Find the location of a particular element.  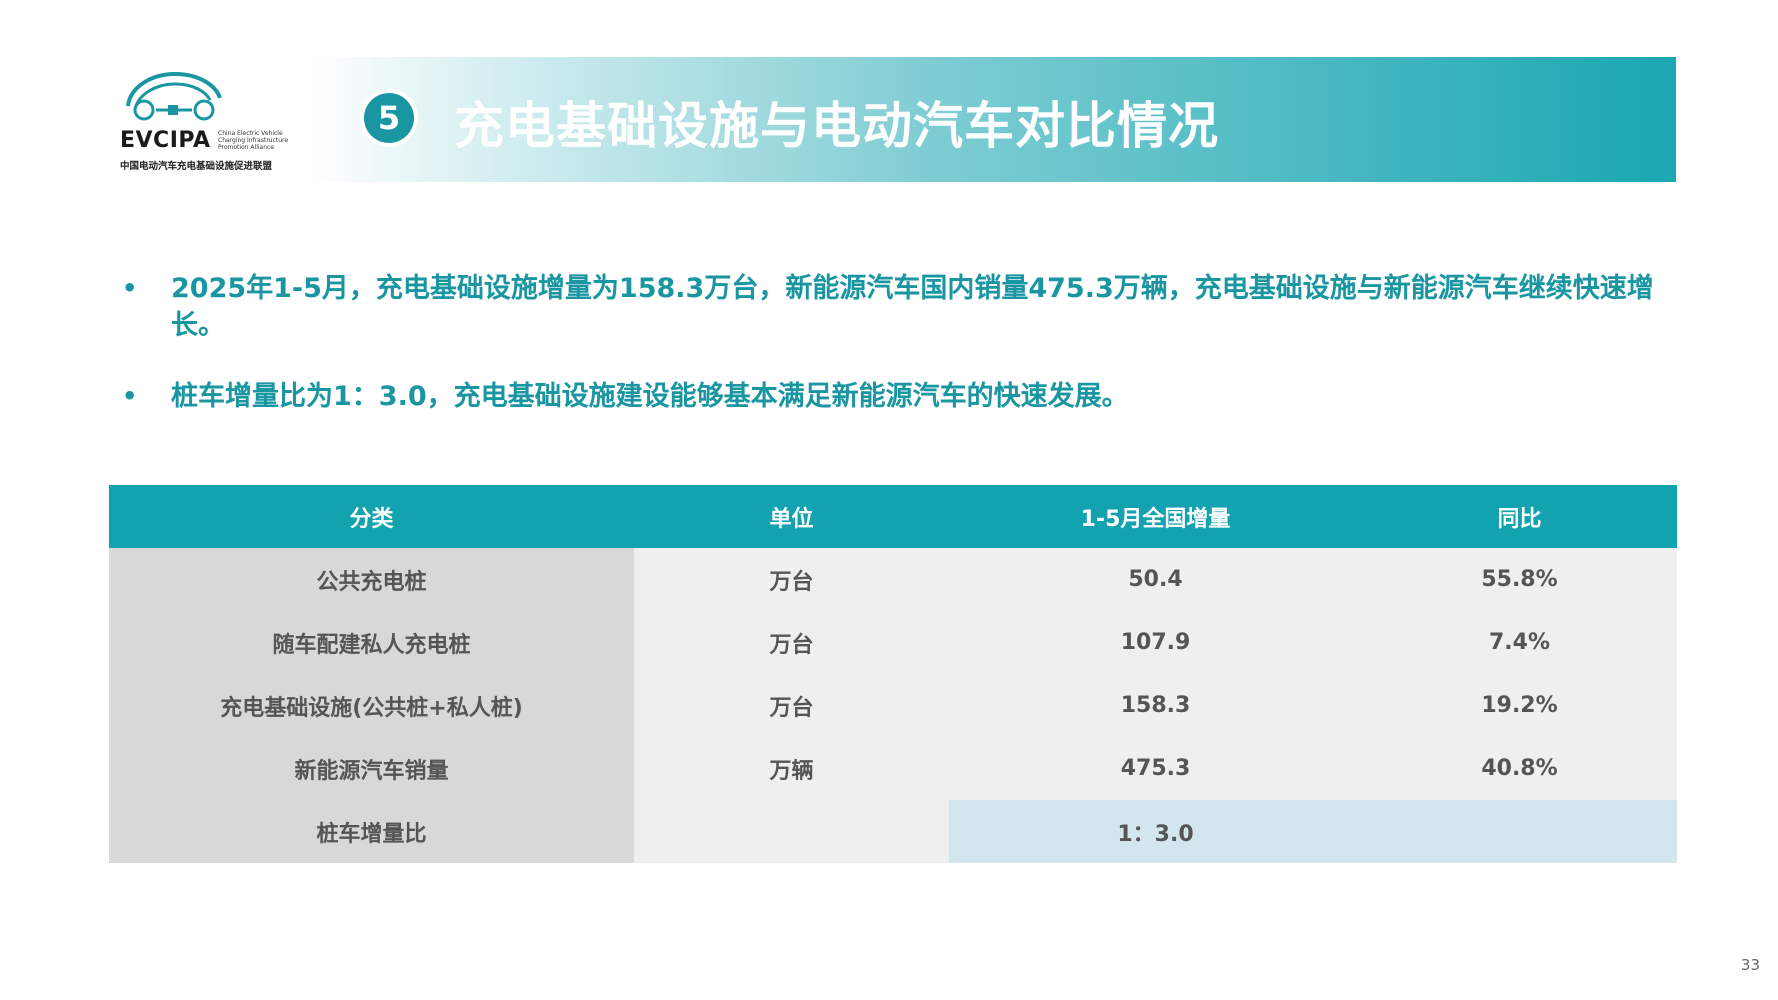

column-header: 单位 is located at coordinates (791, 516).